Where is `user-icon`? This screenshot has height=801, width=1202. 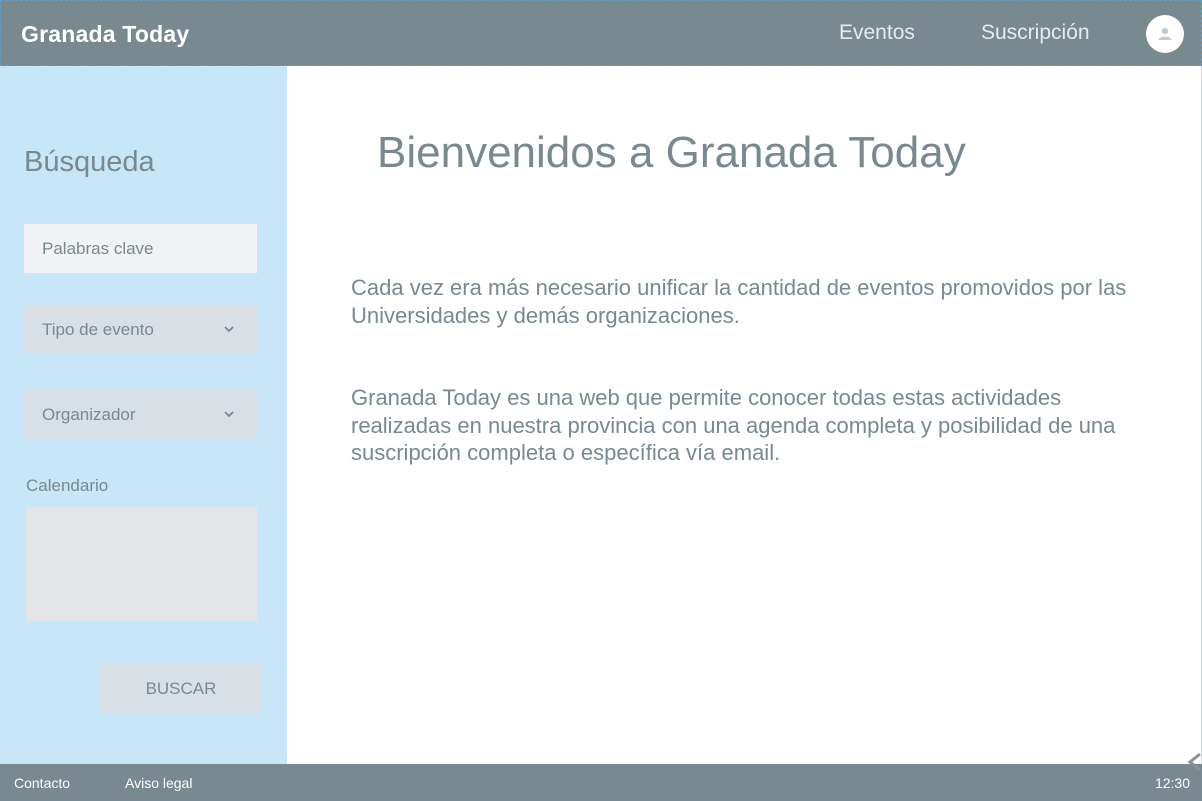
user-icon is located at coordinates (1165, 33).